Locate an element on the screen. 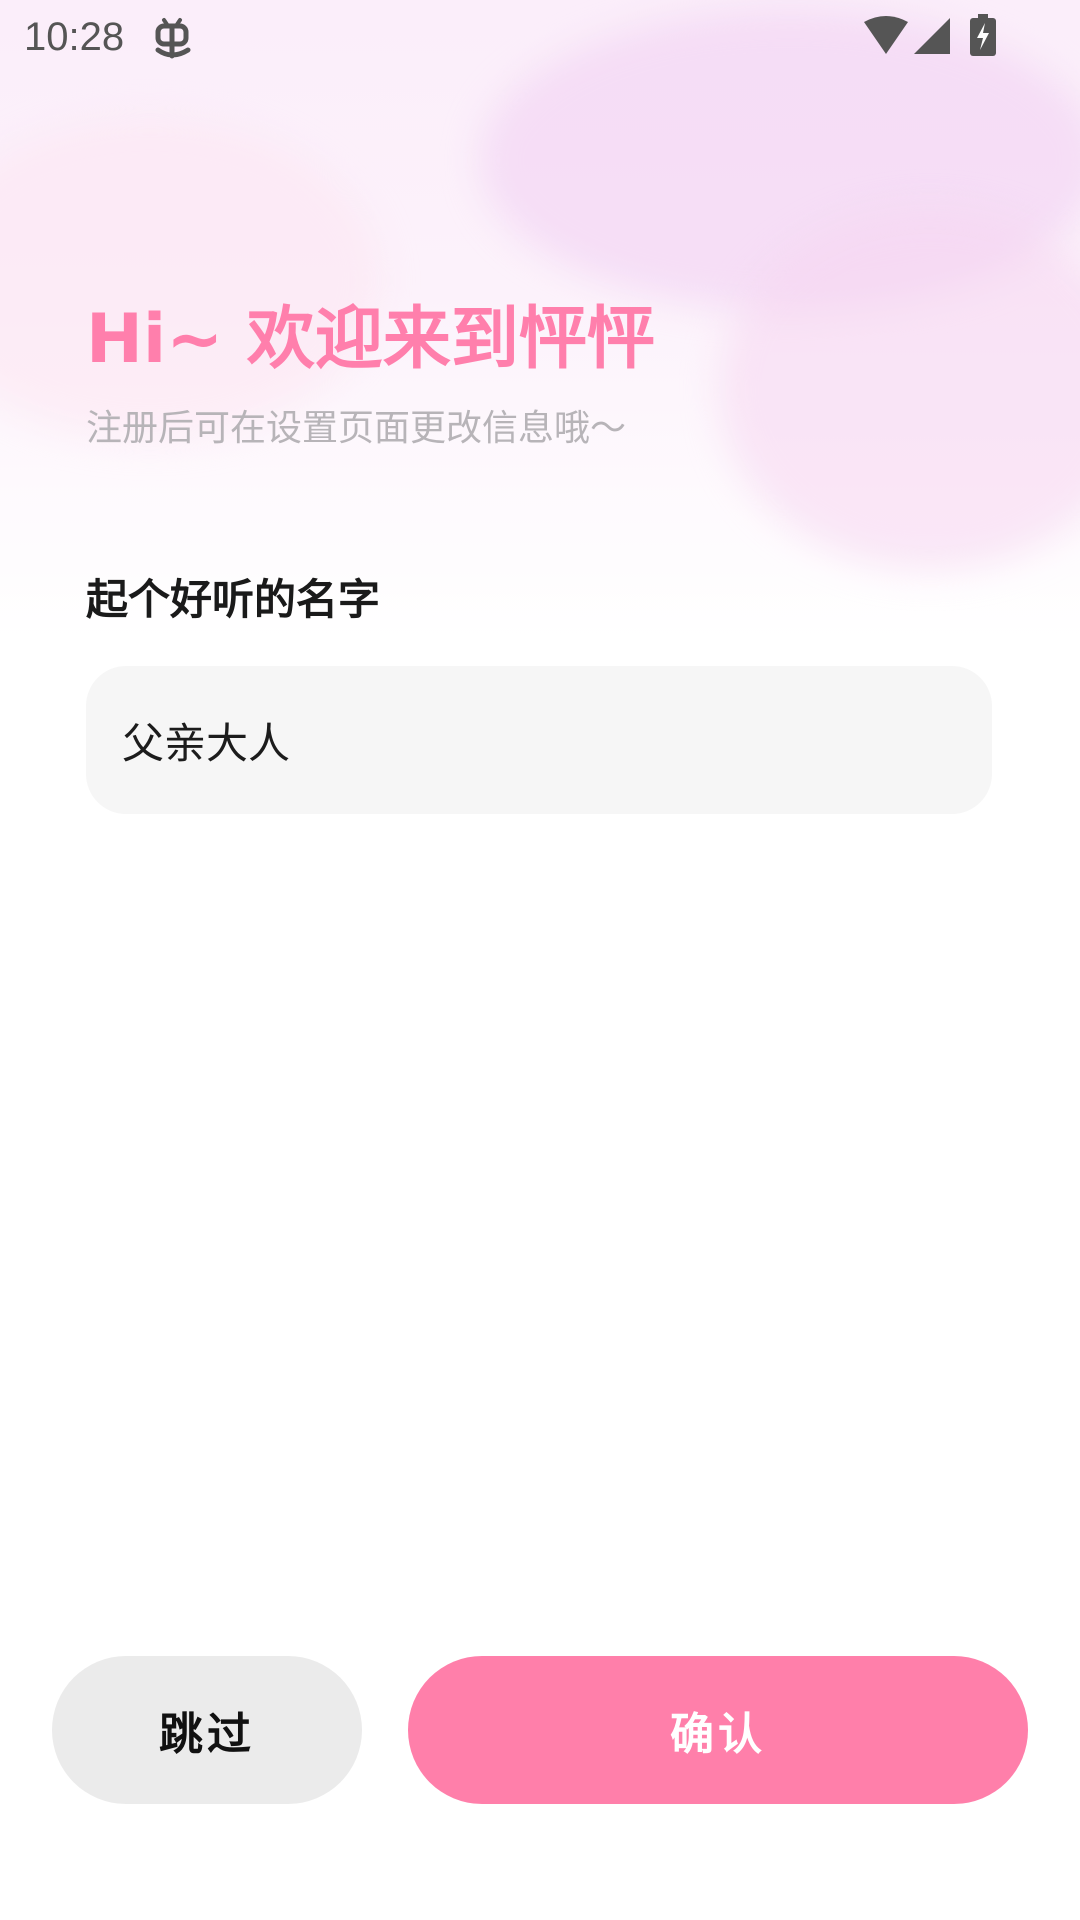 Image resolution: width=1080 pixels, height=1920 pixels. page-subtitle: 注册后可在设置页面更改信息哦～ is located at coordinates (356, 428).